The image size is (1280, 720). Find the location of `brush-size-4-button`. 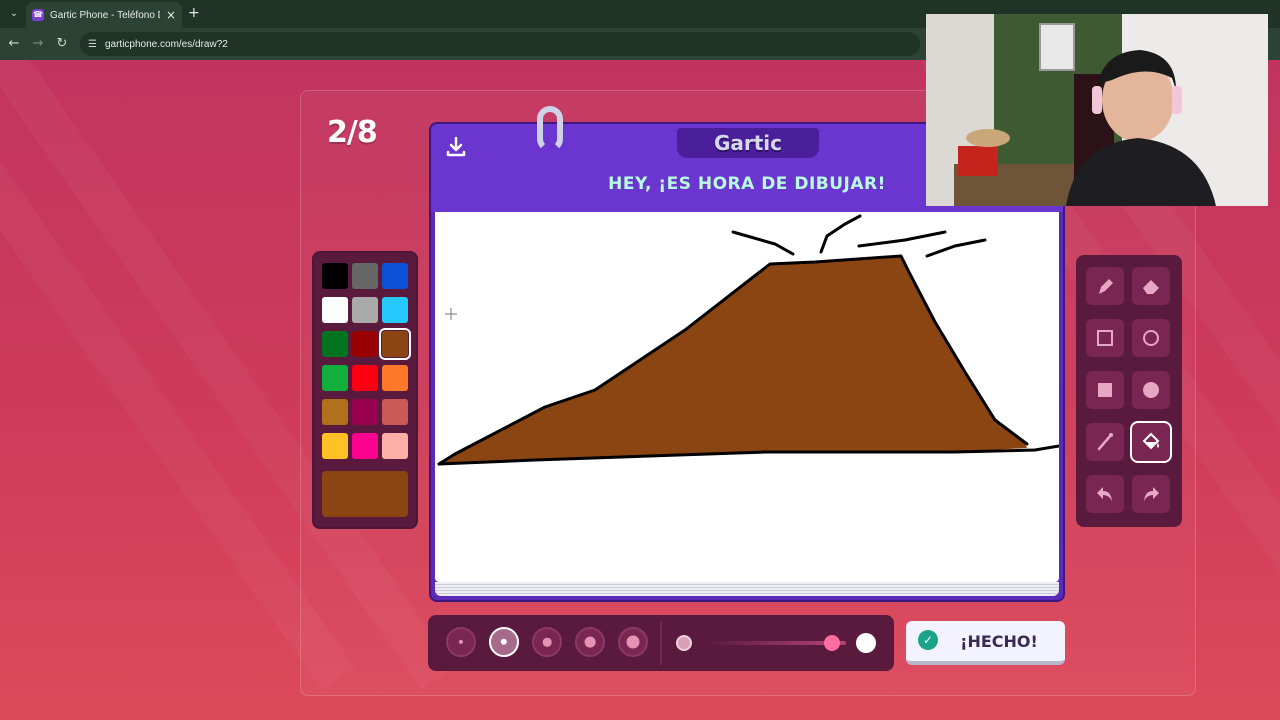

brush-size-4-button is located at coordinates (590, 642).